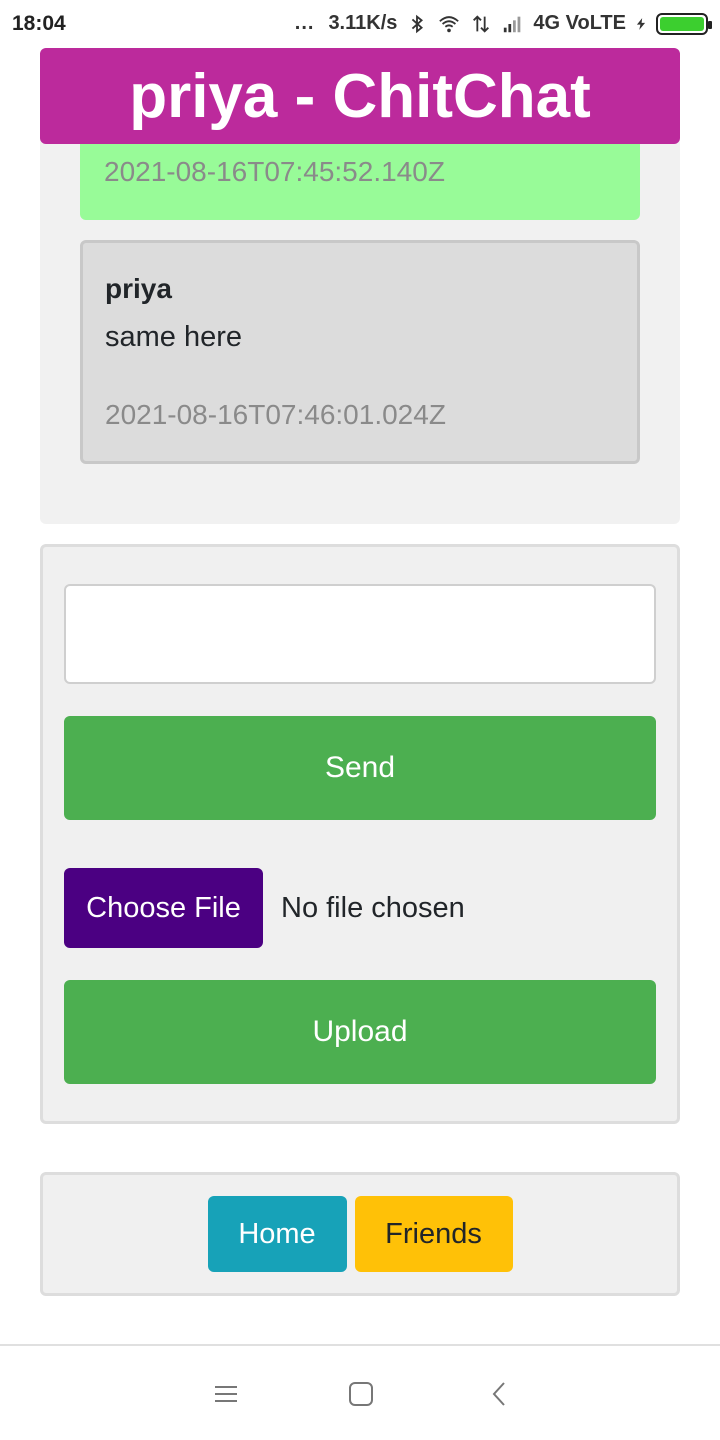 The height and width of the screenshot is (1440, 720). Describe the element at coordinates (163, 908) in the screenshot. I see `choose-file-button: Choose File` at that location.